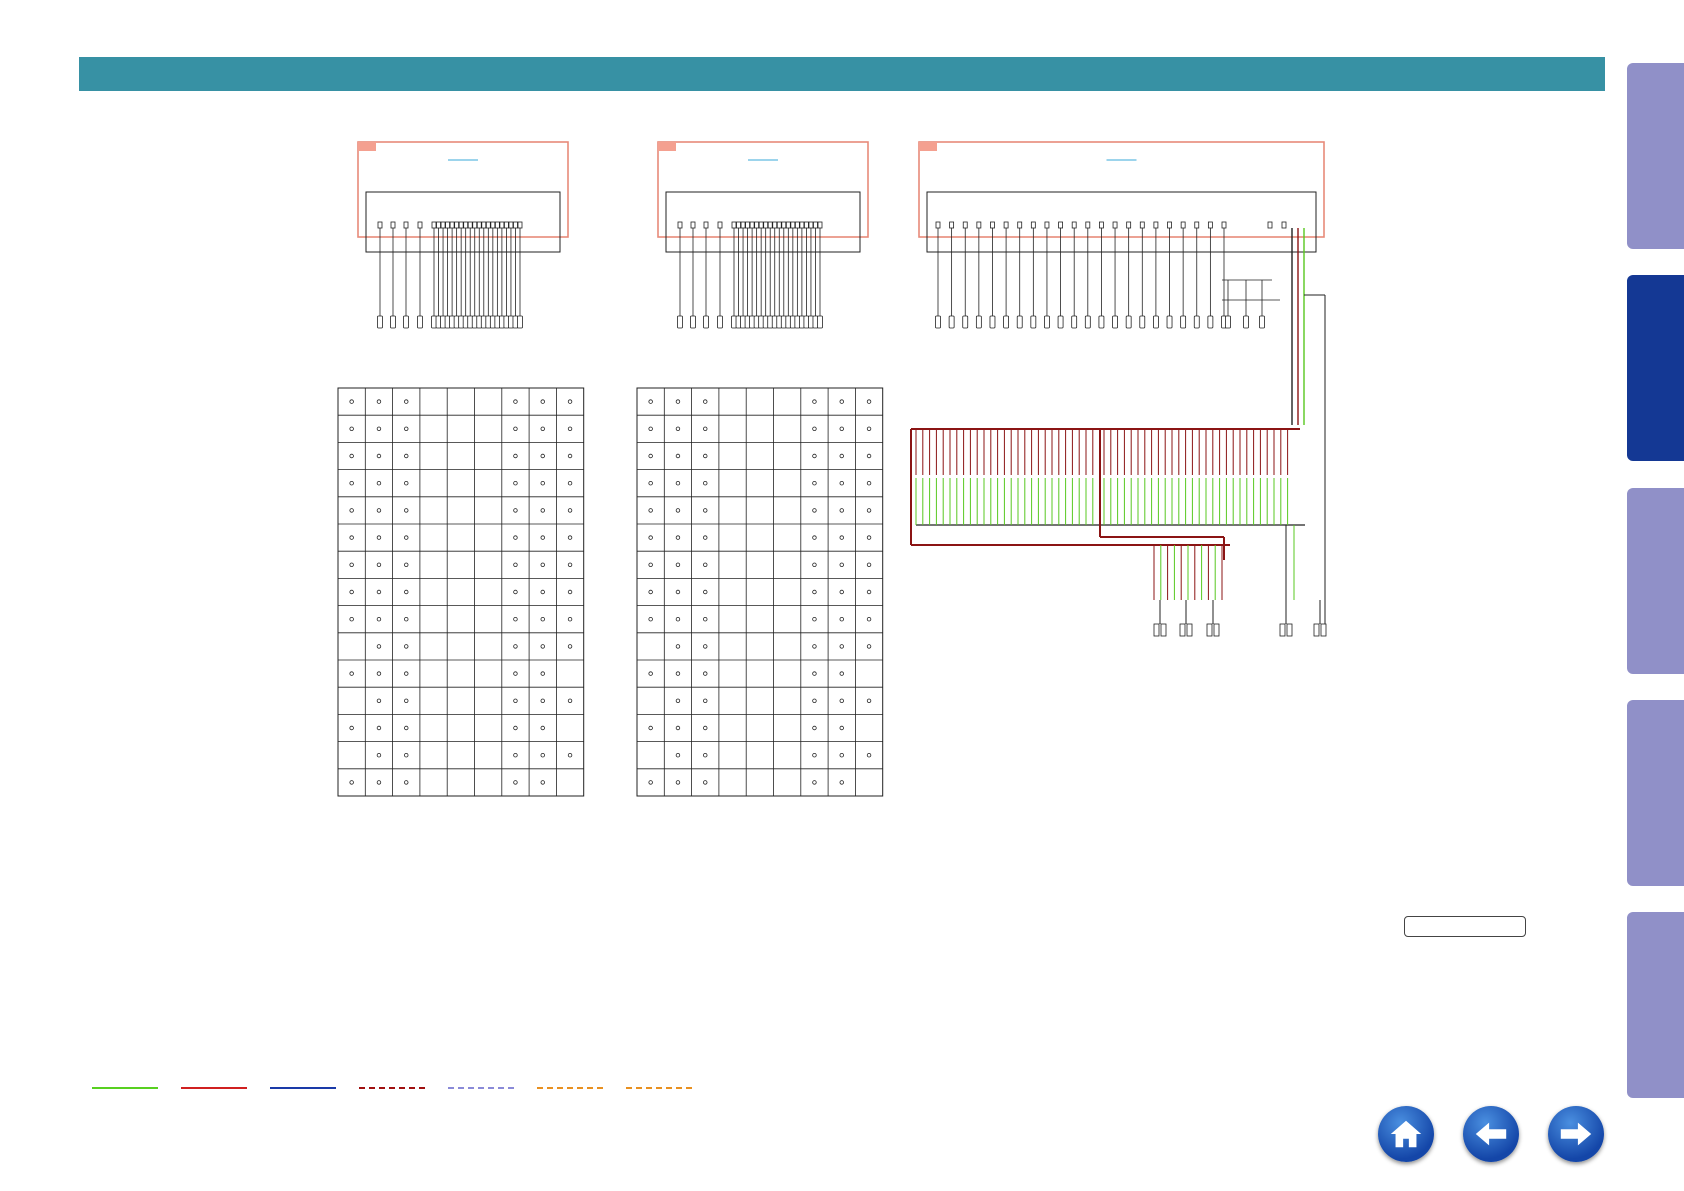  What do you see at coordinates (1121, 222) in the screenshot?
I see `ic-body` at bounding box center [1121, 222].